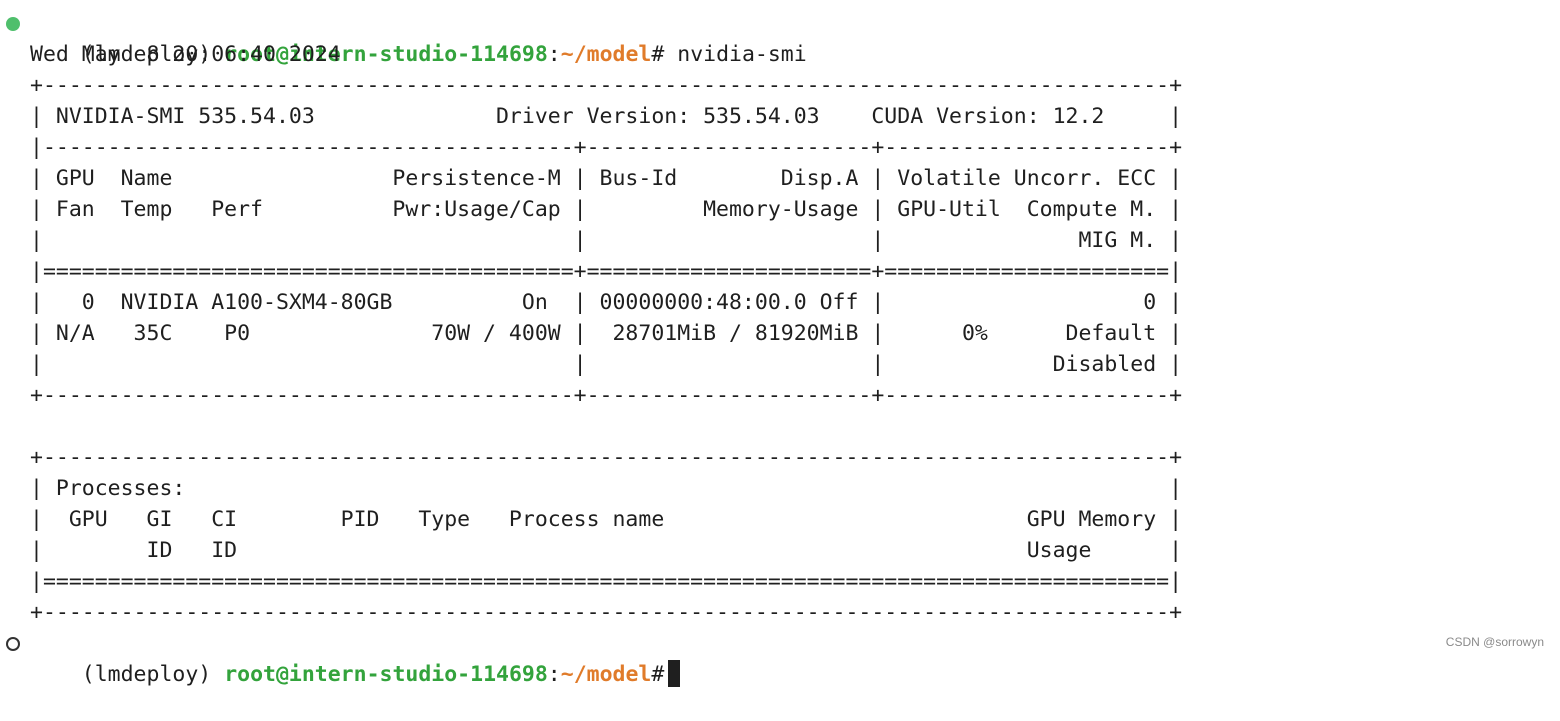 The width and height of the screenshot is (1560, 721). I want to click on conda-env-label: (lmdeploy), so click(146, 674).